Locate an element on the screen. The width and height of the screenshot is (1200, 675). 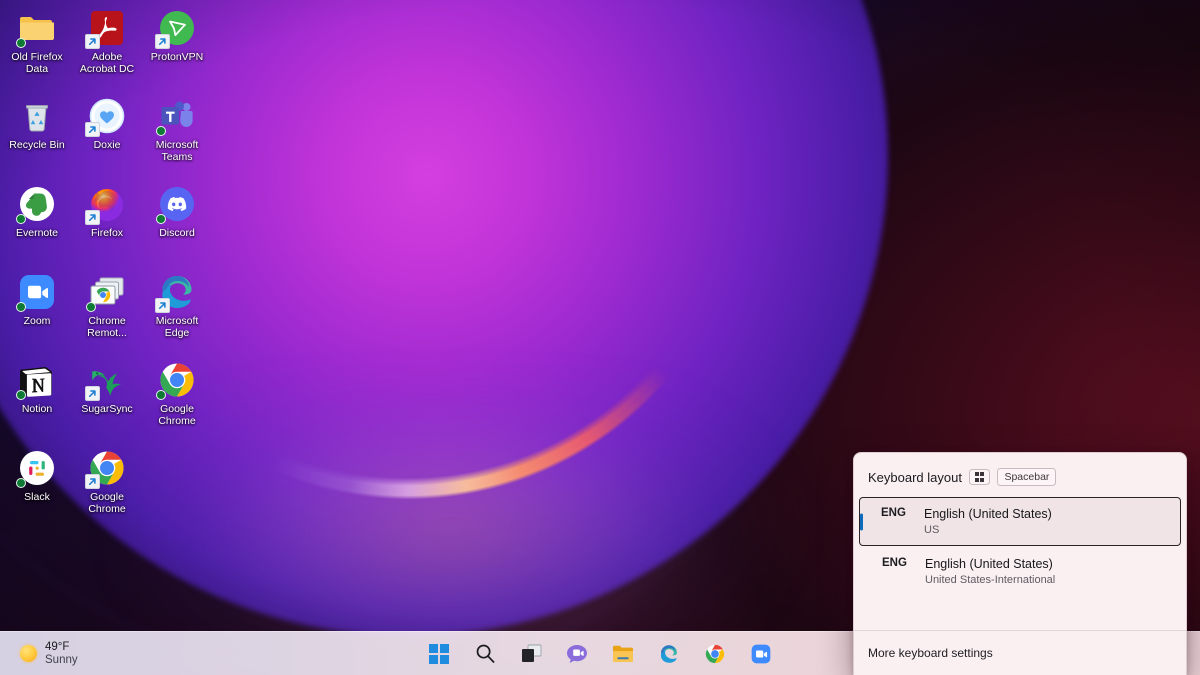
search-icon is located at coordinates (485, 653).